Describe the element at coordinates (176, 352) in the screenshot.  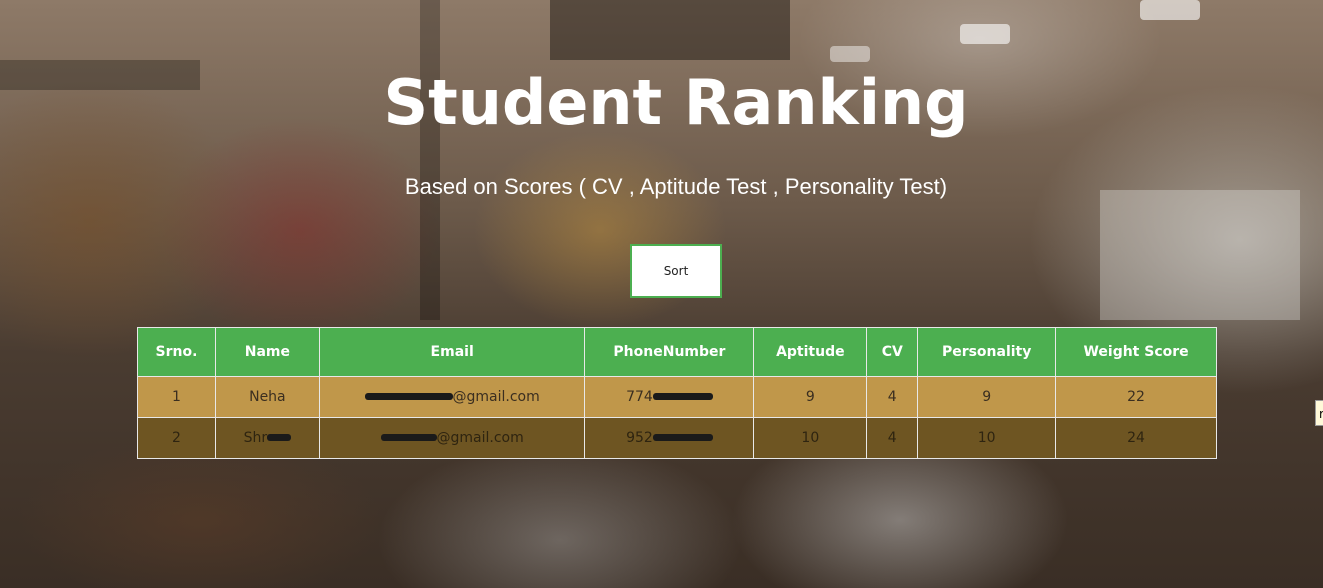
I see `header-srno: Srno.` at that location.